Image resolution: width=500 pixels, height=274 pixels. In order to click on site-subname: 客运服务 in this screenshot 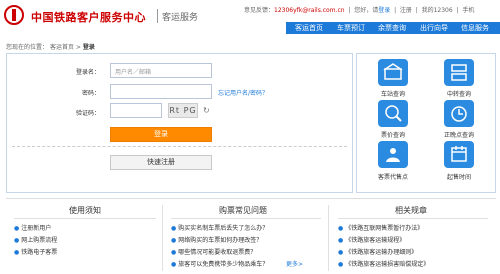, I will do `click(180, 18)`.